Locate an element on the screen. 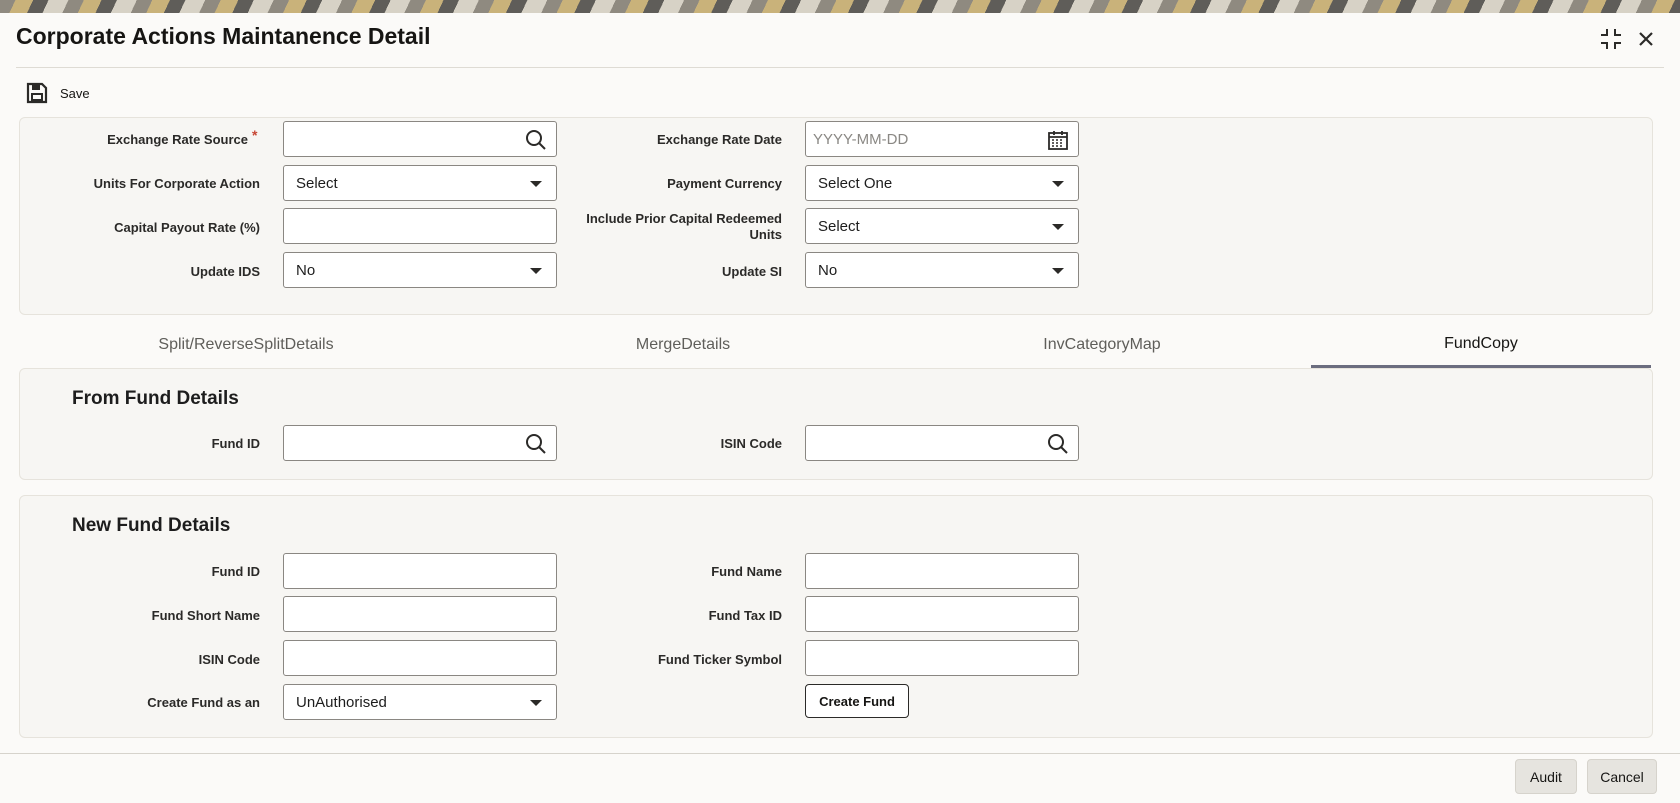  create-fund-button: Create Fund is located at coordinates (857, 701).